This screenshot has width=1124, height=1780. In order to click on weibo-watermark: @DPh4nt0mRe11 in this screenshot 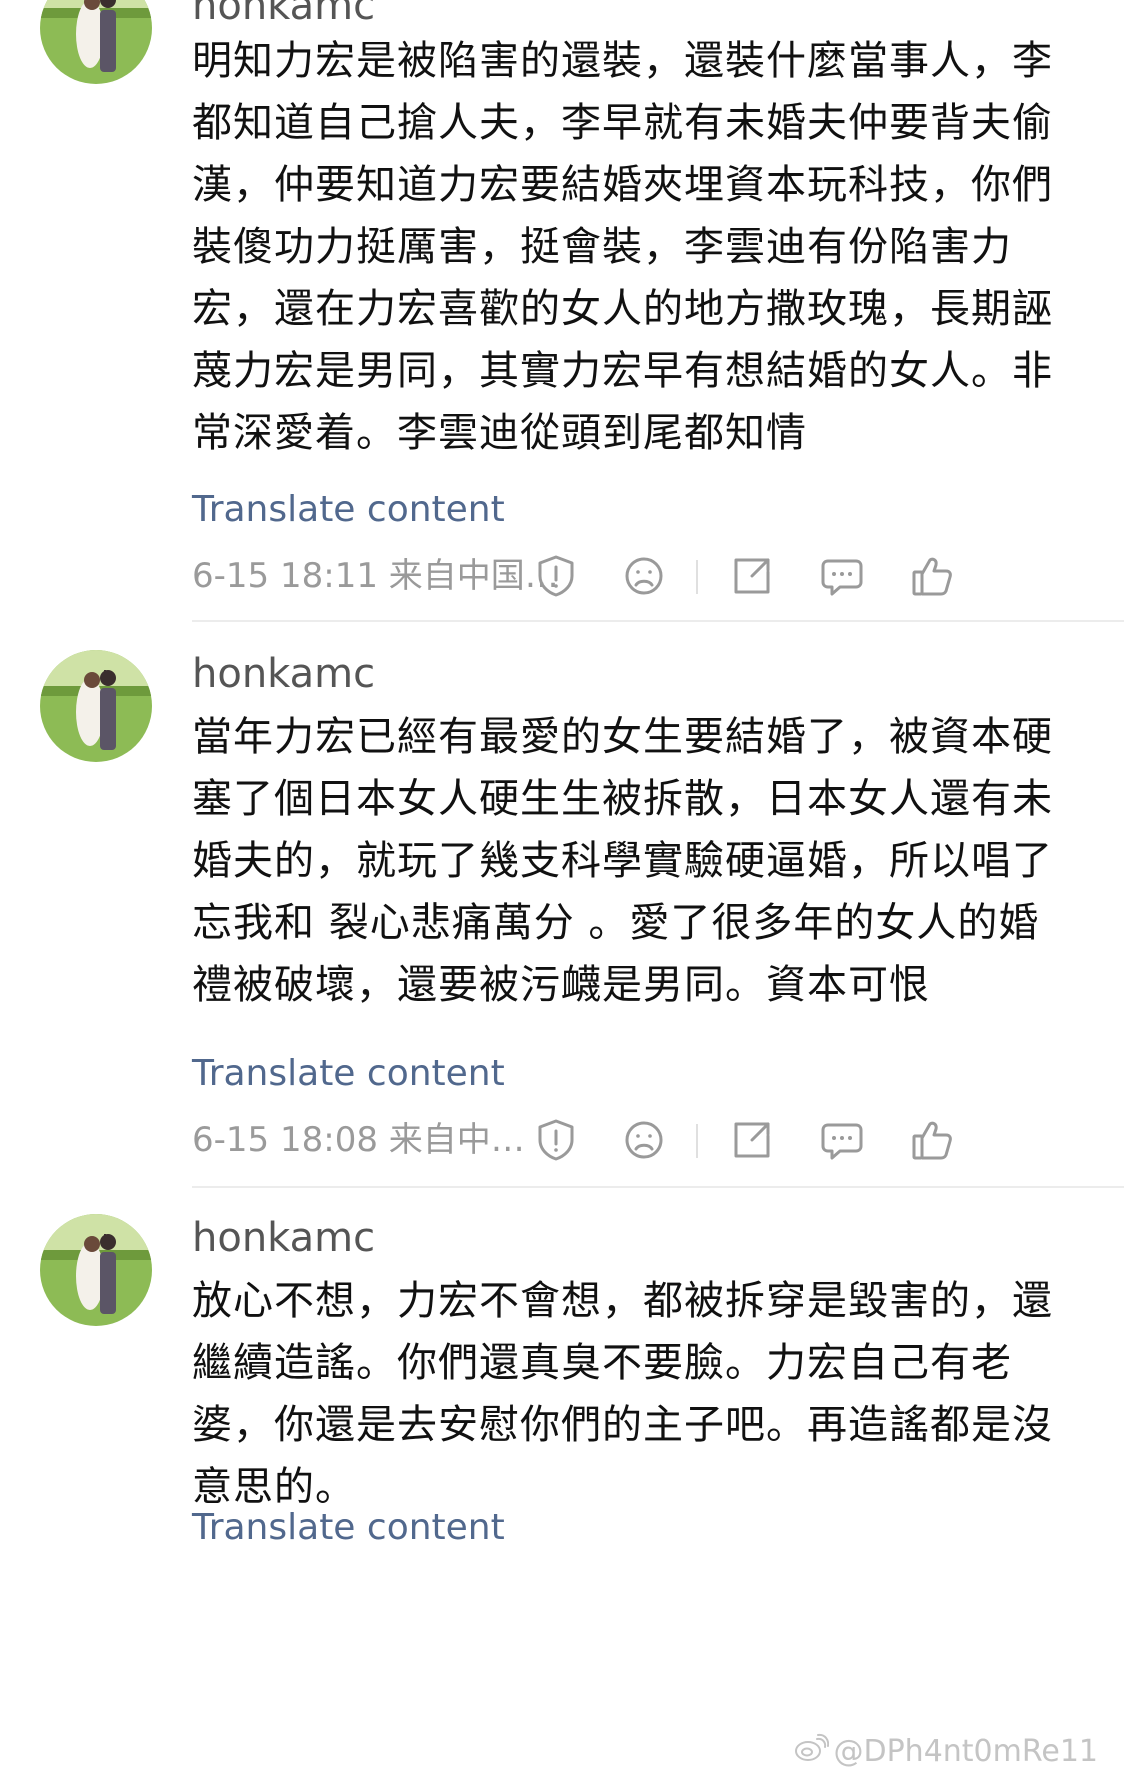, I will do `click(945, 1752)`.